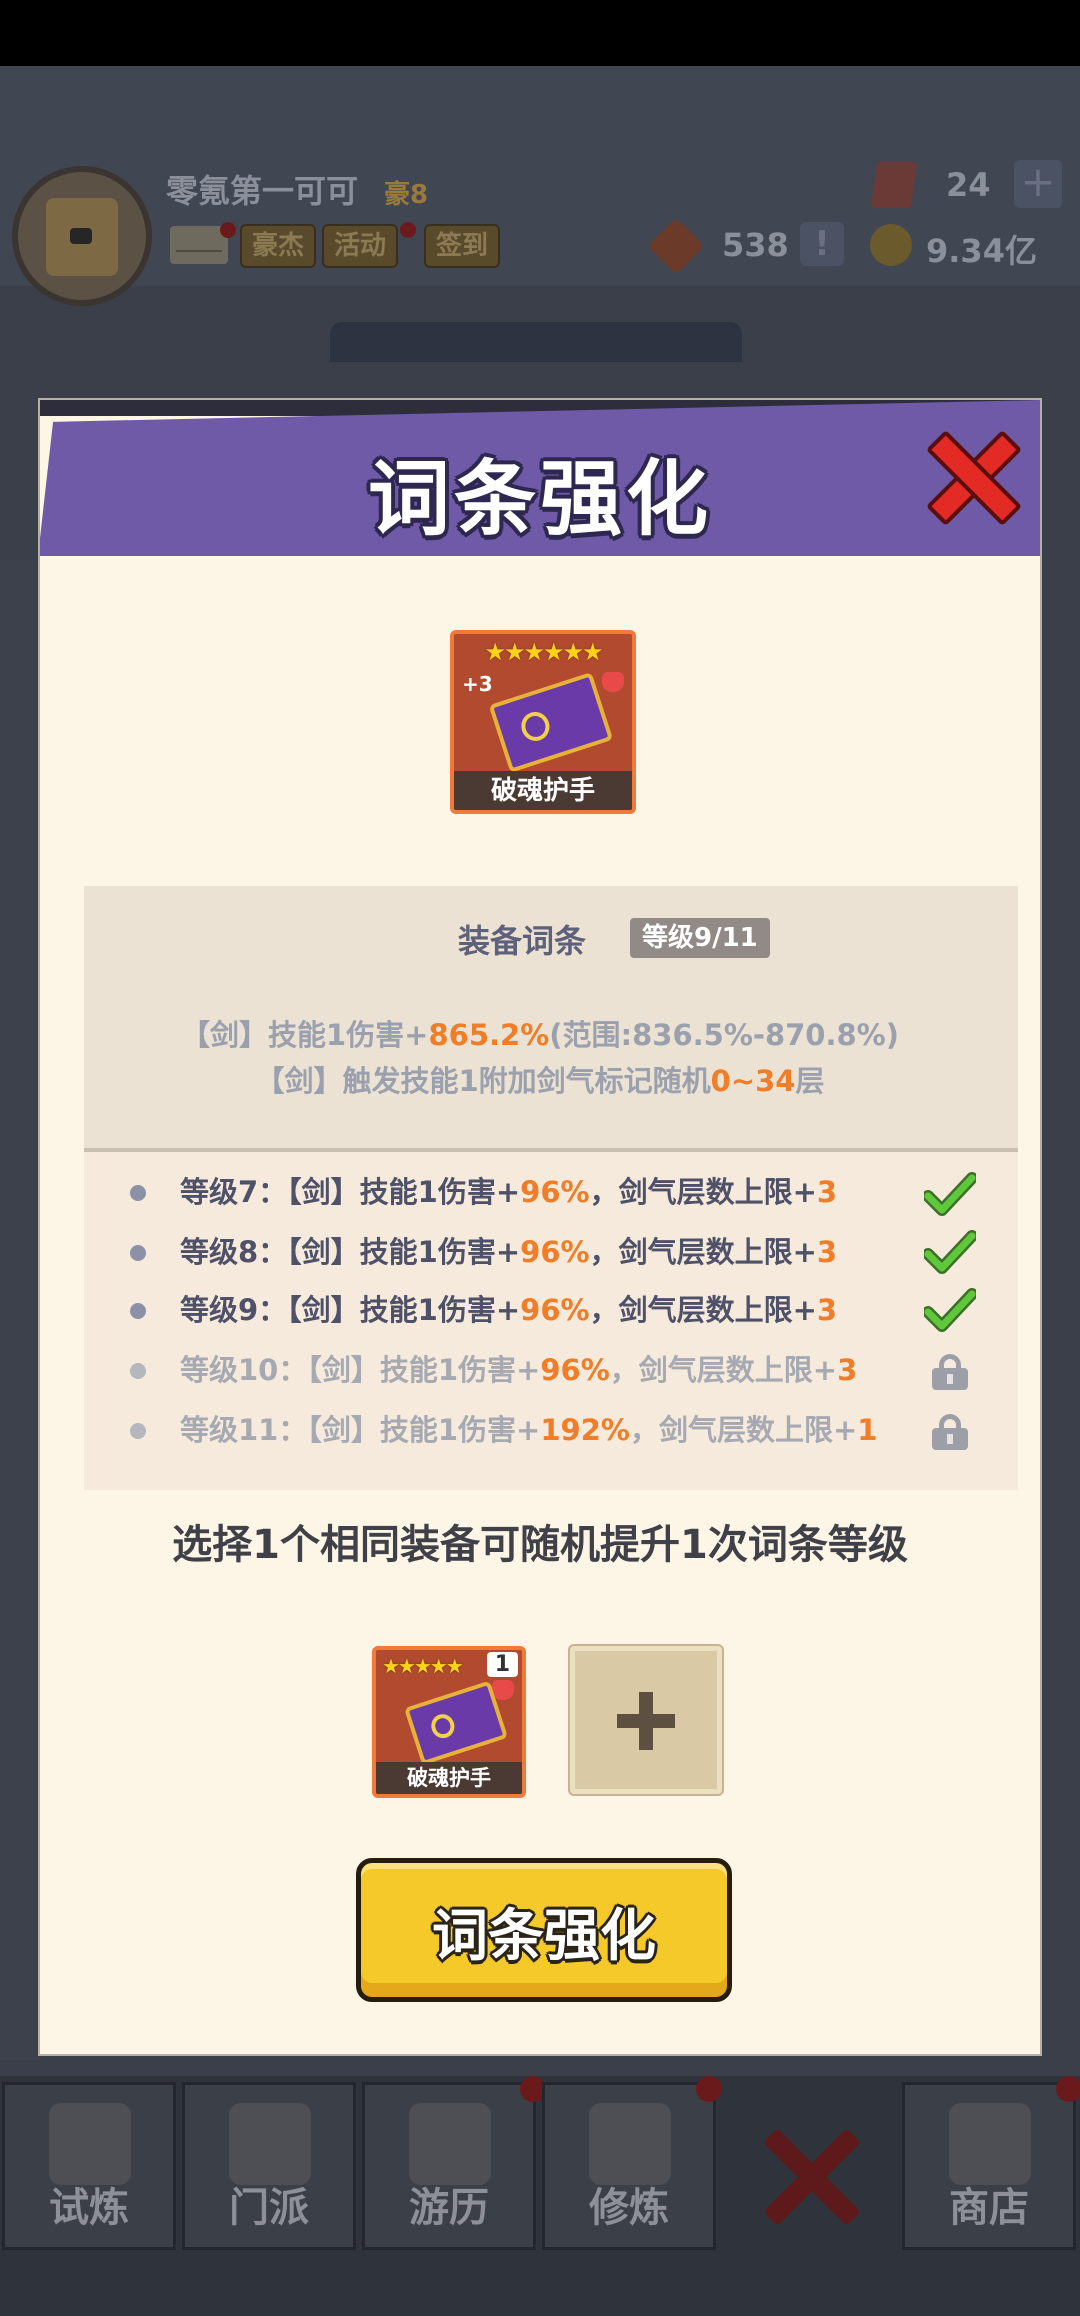 This screenshot has height=2316, width=1080. Describe the element at coordinates (540, 1035) in the screenshot. I see `affix-line-damage: 【剑】技能1伤害+865.2%(范围:836.5%-870.8%)` at that location.